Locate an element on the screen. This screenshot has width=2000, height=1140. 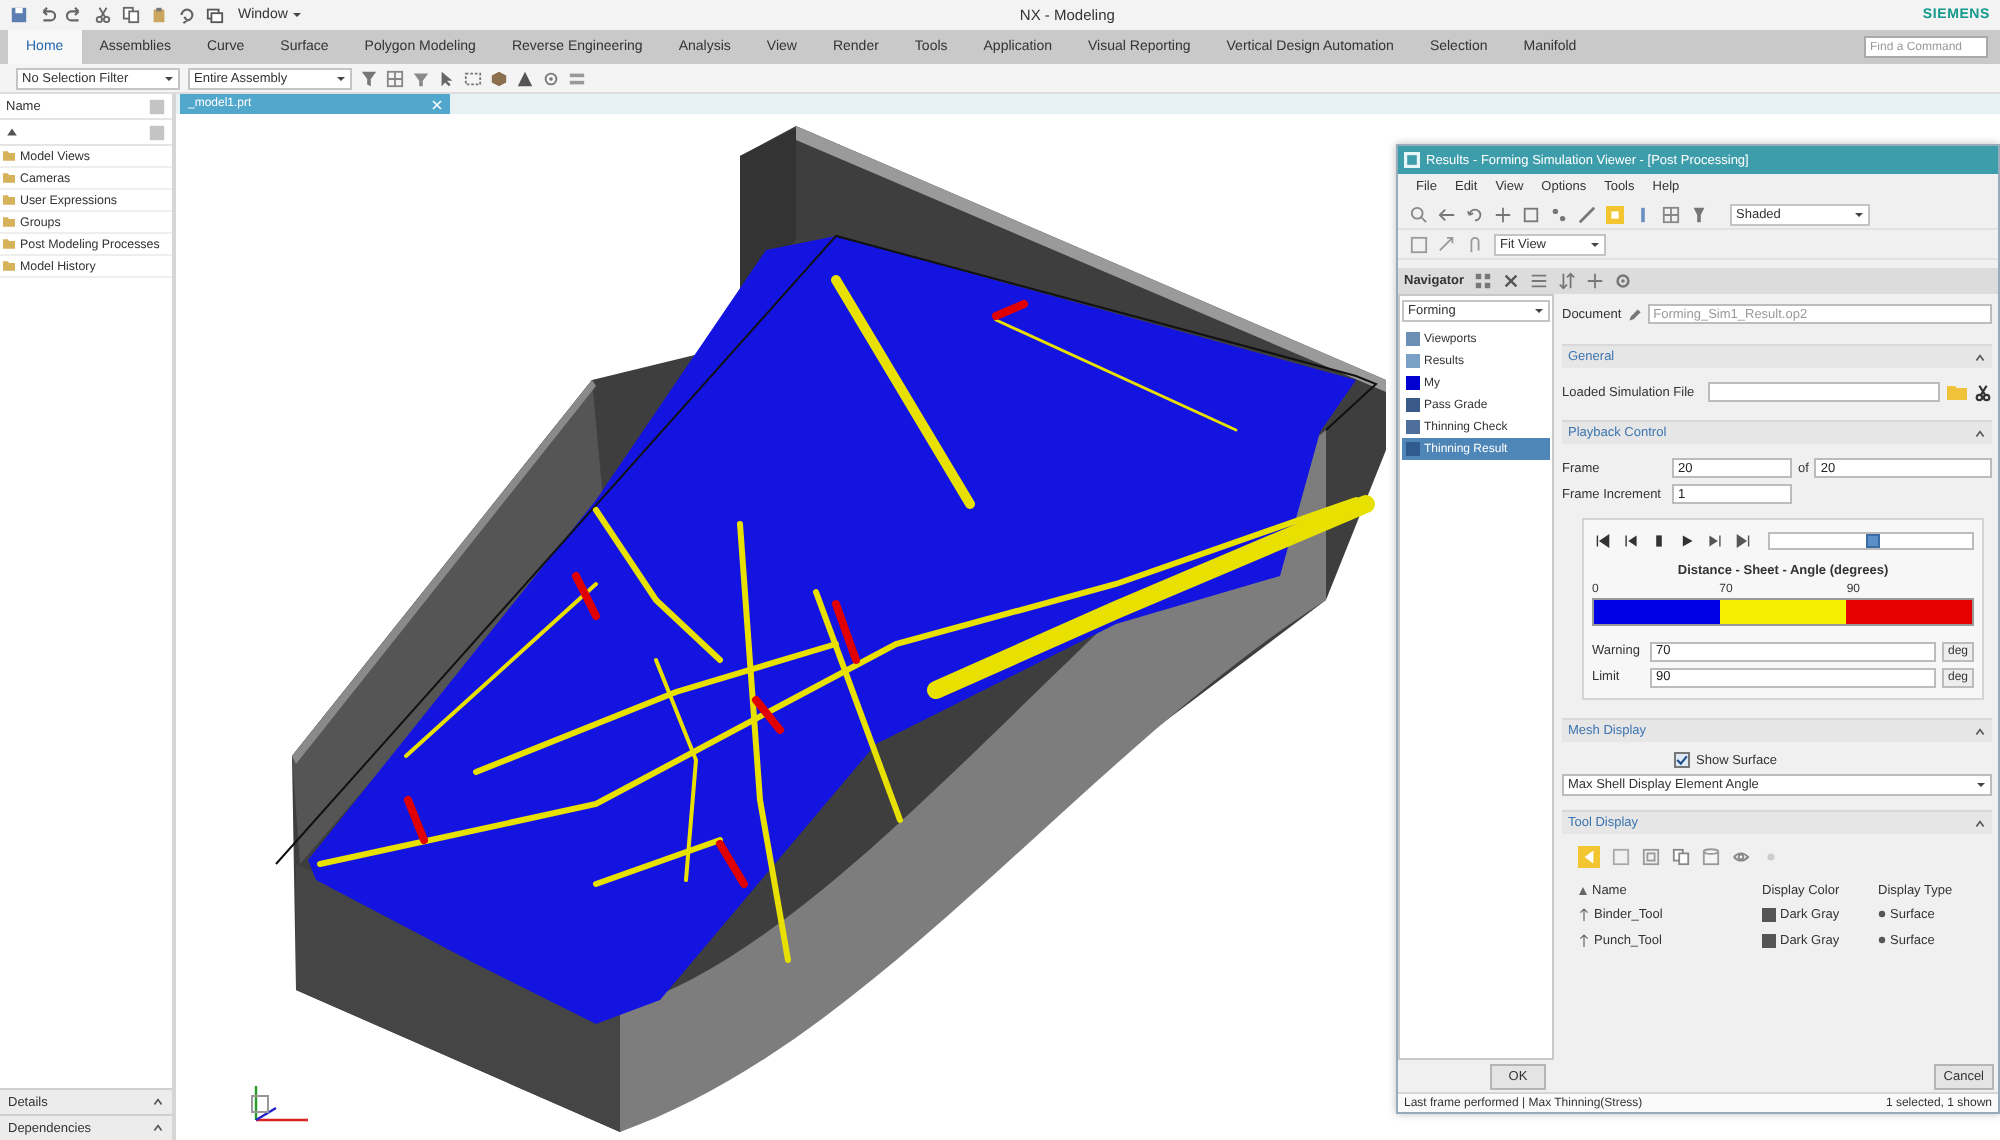
show-surface-checkbox is located at coordinates (1682, 760).